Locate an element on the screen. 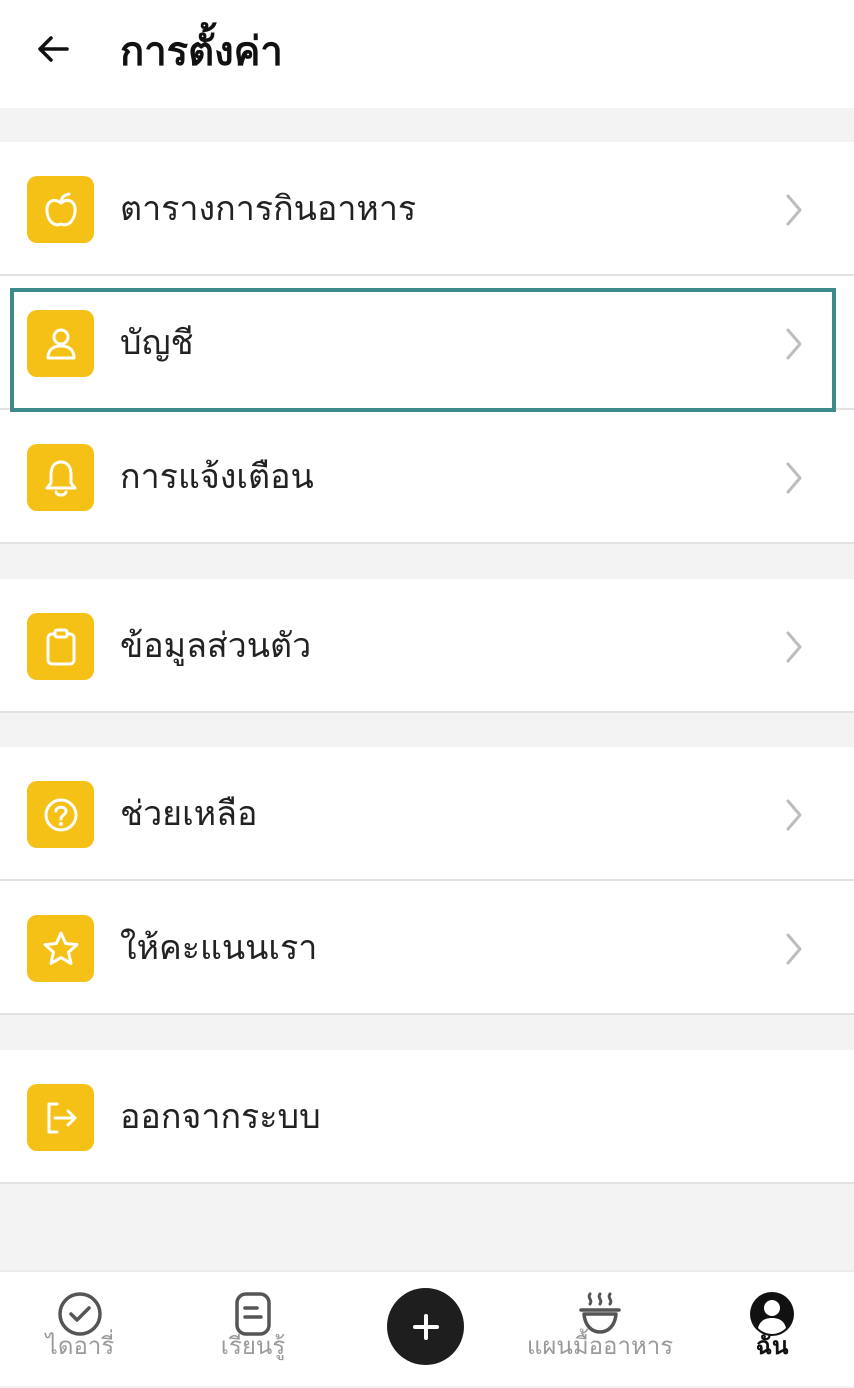  settings-item-label: ออกจากระบบ is located at coordinates (220, 1117).